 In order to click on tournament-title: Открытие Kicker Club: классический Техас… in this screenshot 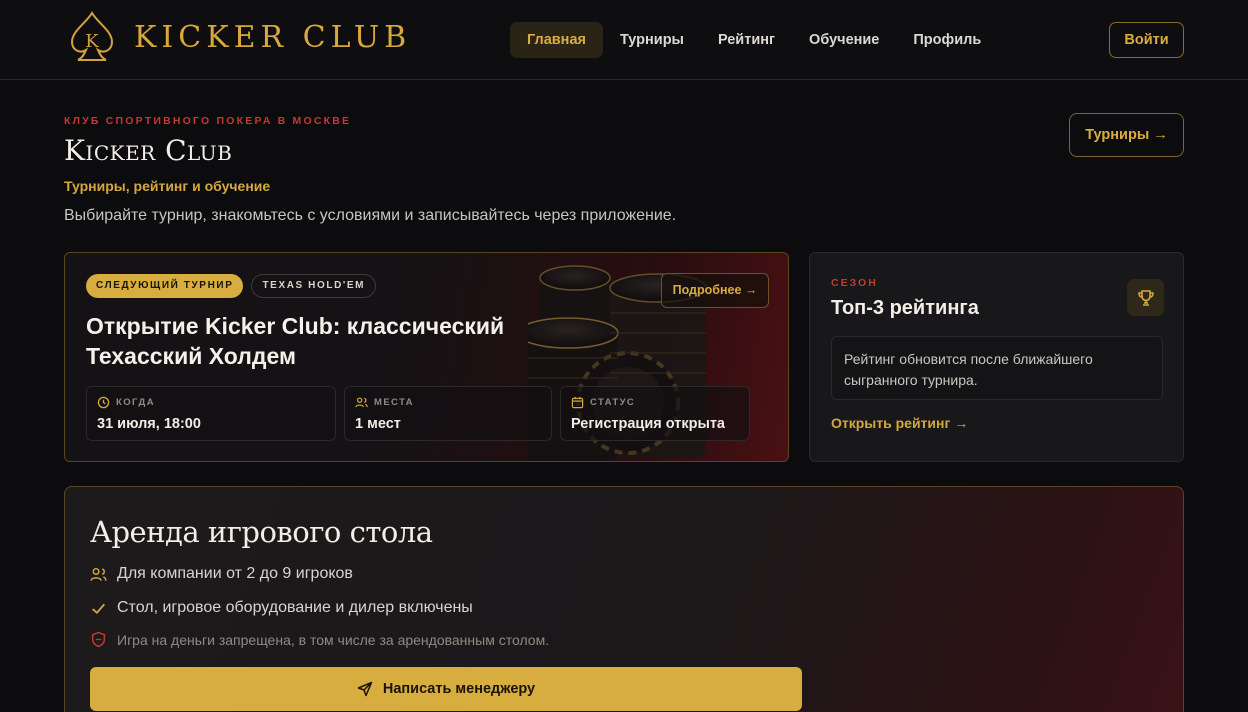, I will do `click(295, 341)`.